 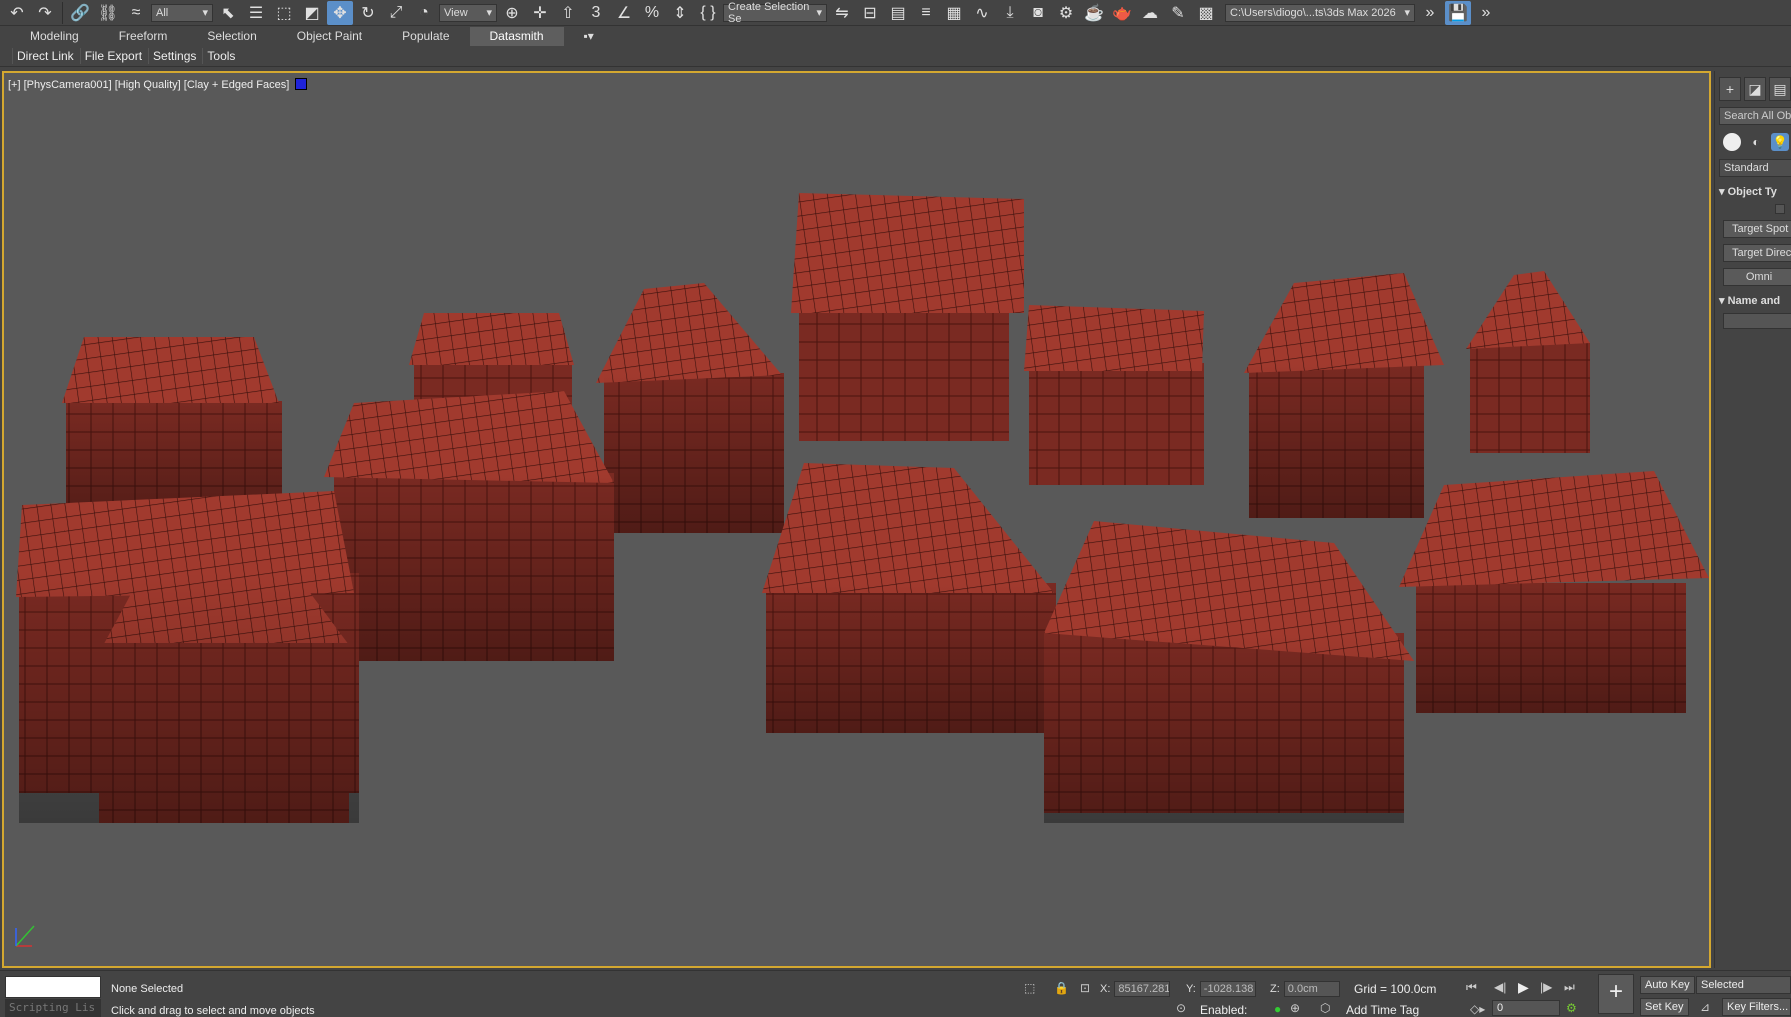 What do you see at coordinates (1755, 168) in the screenshot?
I see `category-dropdown: Standard` at bounding box center [1755, 168].